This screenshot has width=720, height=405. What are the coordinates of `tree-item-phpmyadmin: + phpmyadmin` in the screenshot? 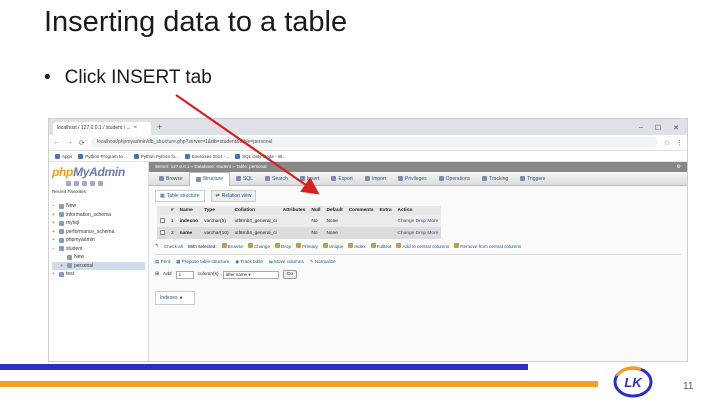 It's located at (98, 240).